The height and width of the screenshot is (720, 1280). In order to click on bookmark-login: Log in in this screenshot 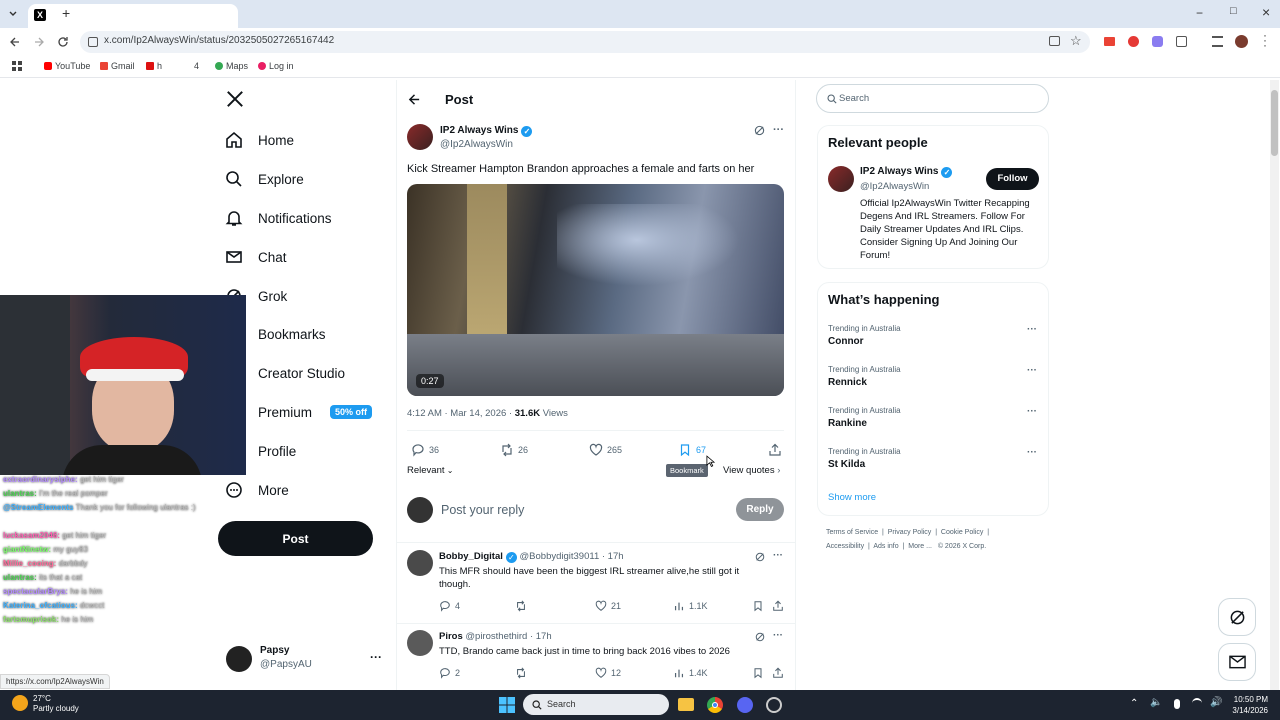, I will do `click(276, 66)`.